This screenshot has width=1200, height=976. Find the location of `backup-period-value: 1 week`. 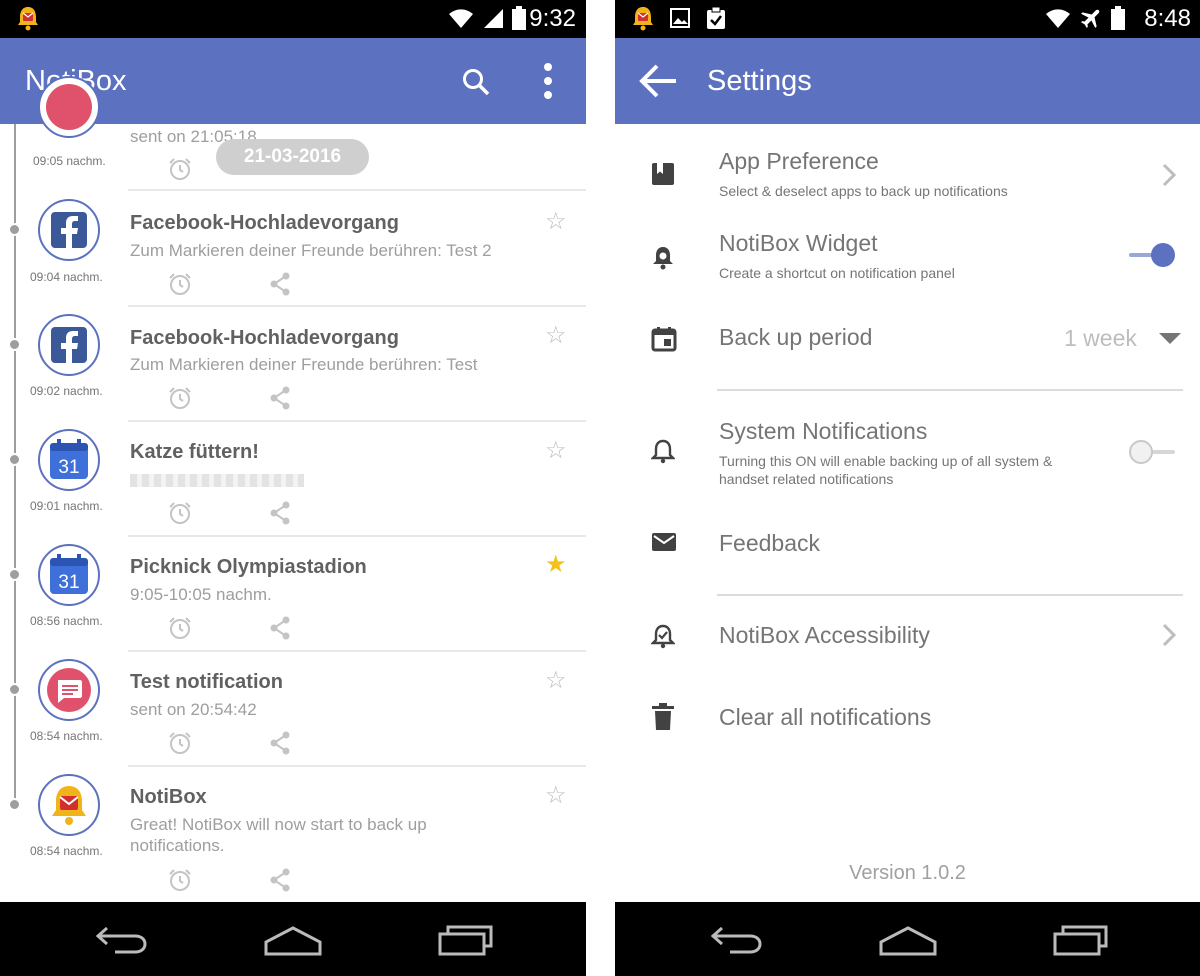

backup-period-value: 1 week is located at coordinates (1100, 338).